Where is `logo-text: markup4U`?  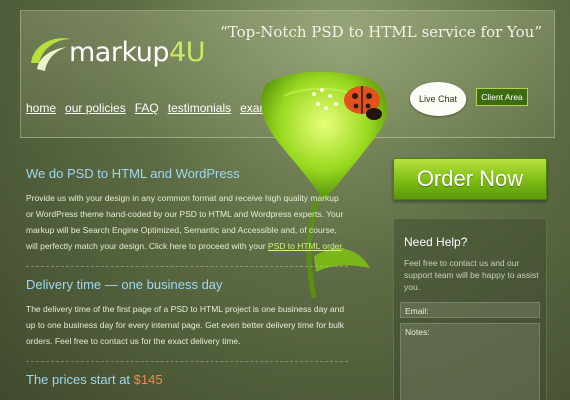 logo-text: markup4U is located at coordinates (137, 52).